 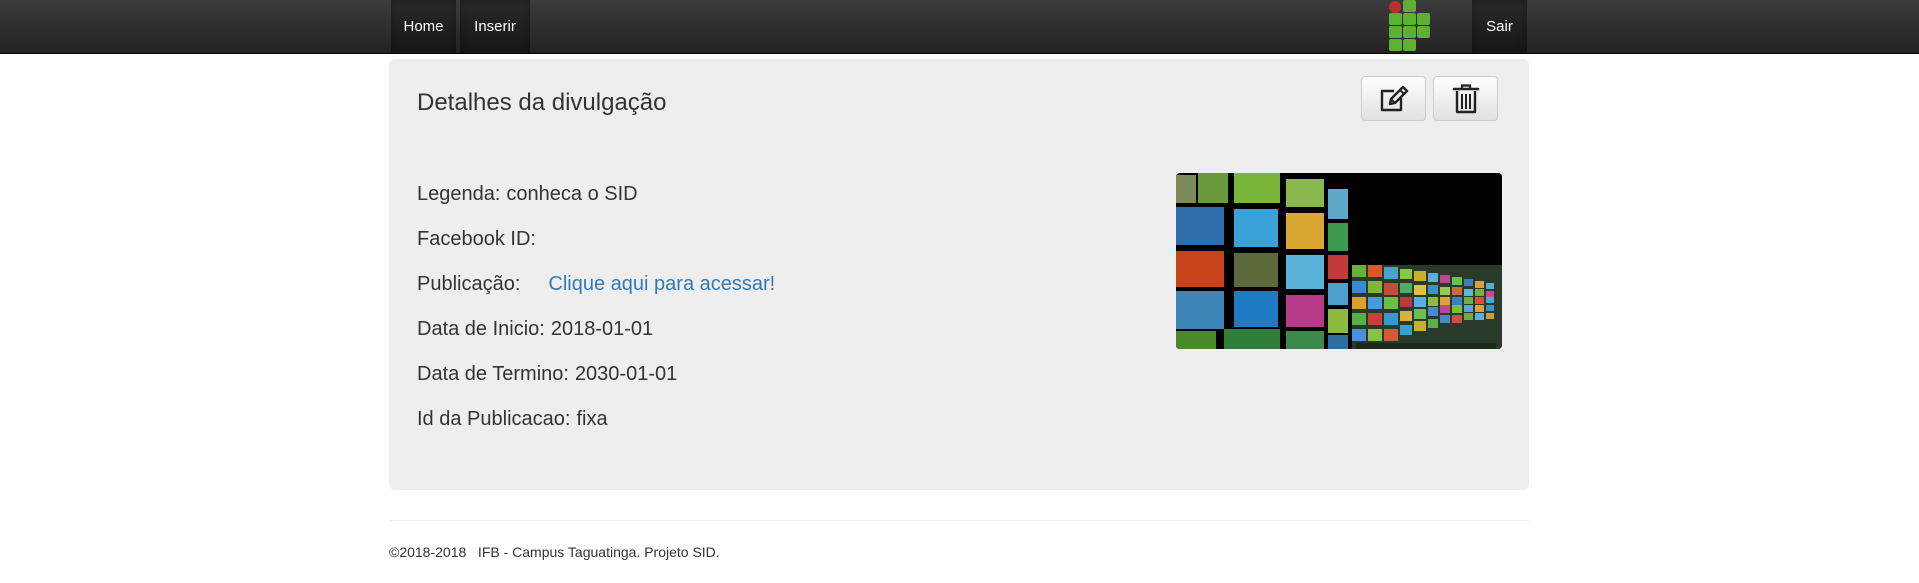 What do you see at coordinates (572, 194) in the screenshot?
I see `legenda-value: conheca o SID` at bounding box center [572, 194].